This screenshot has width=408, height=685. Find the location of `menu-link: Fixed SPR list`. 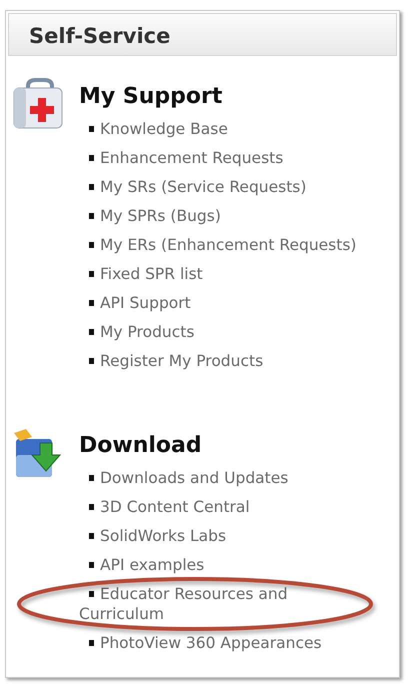

menu-link: Fixed SPR list is located at coordinates (223, 274).